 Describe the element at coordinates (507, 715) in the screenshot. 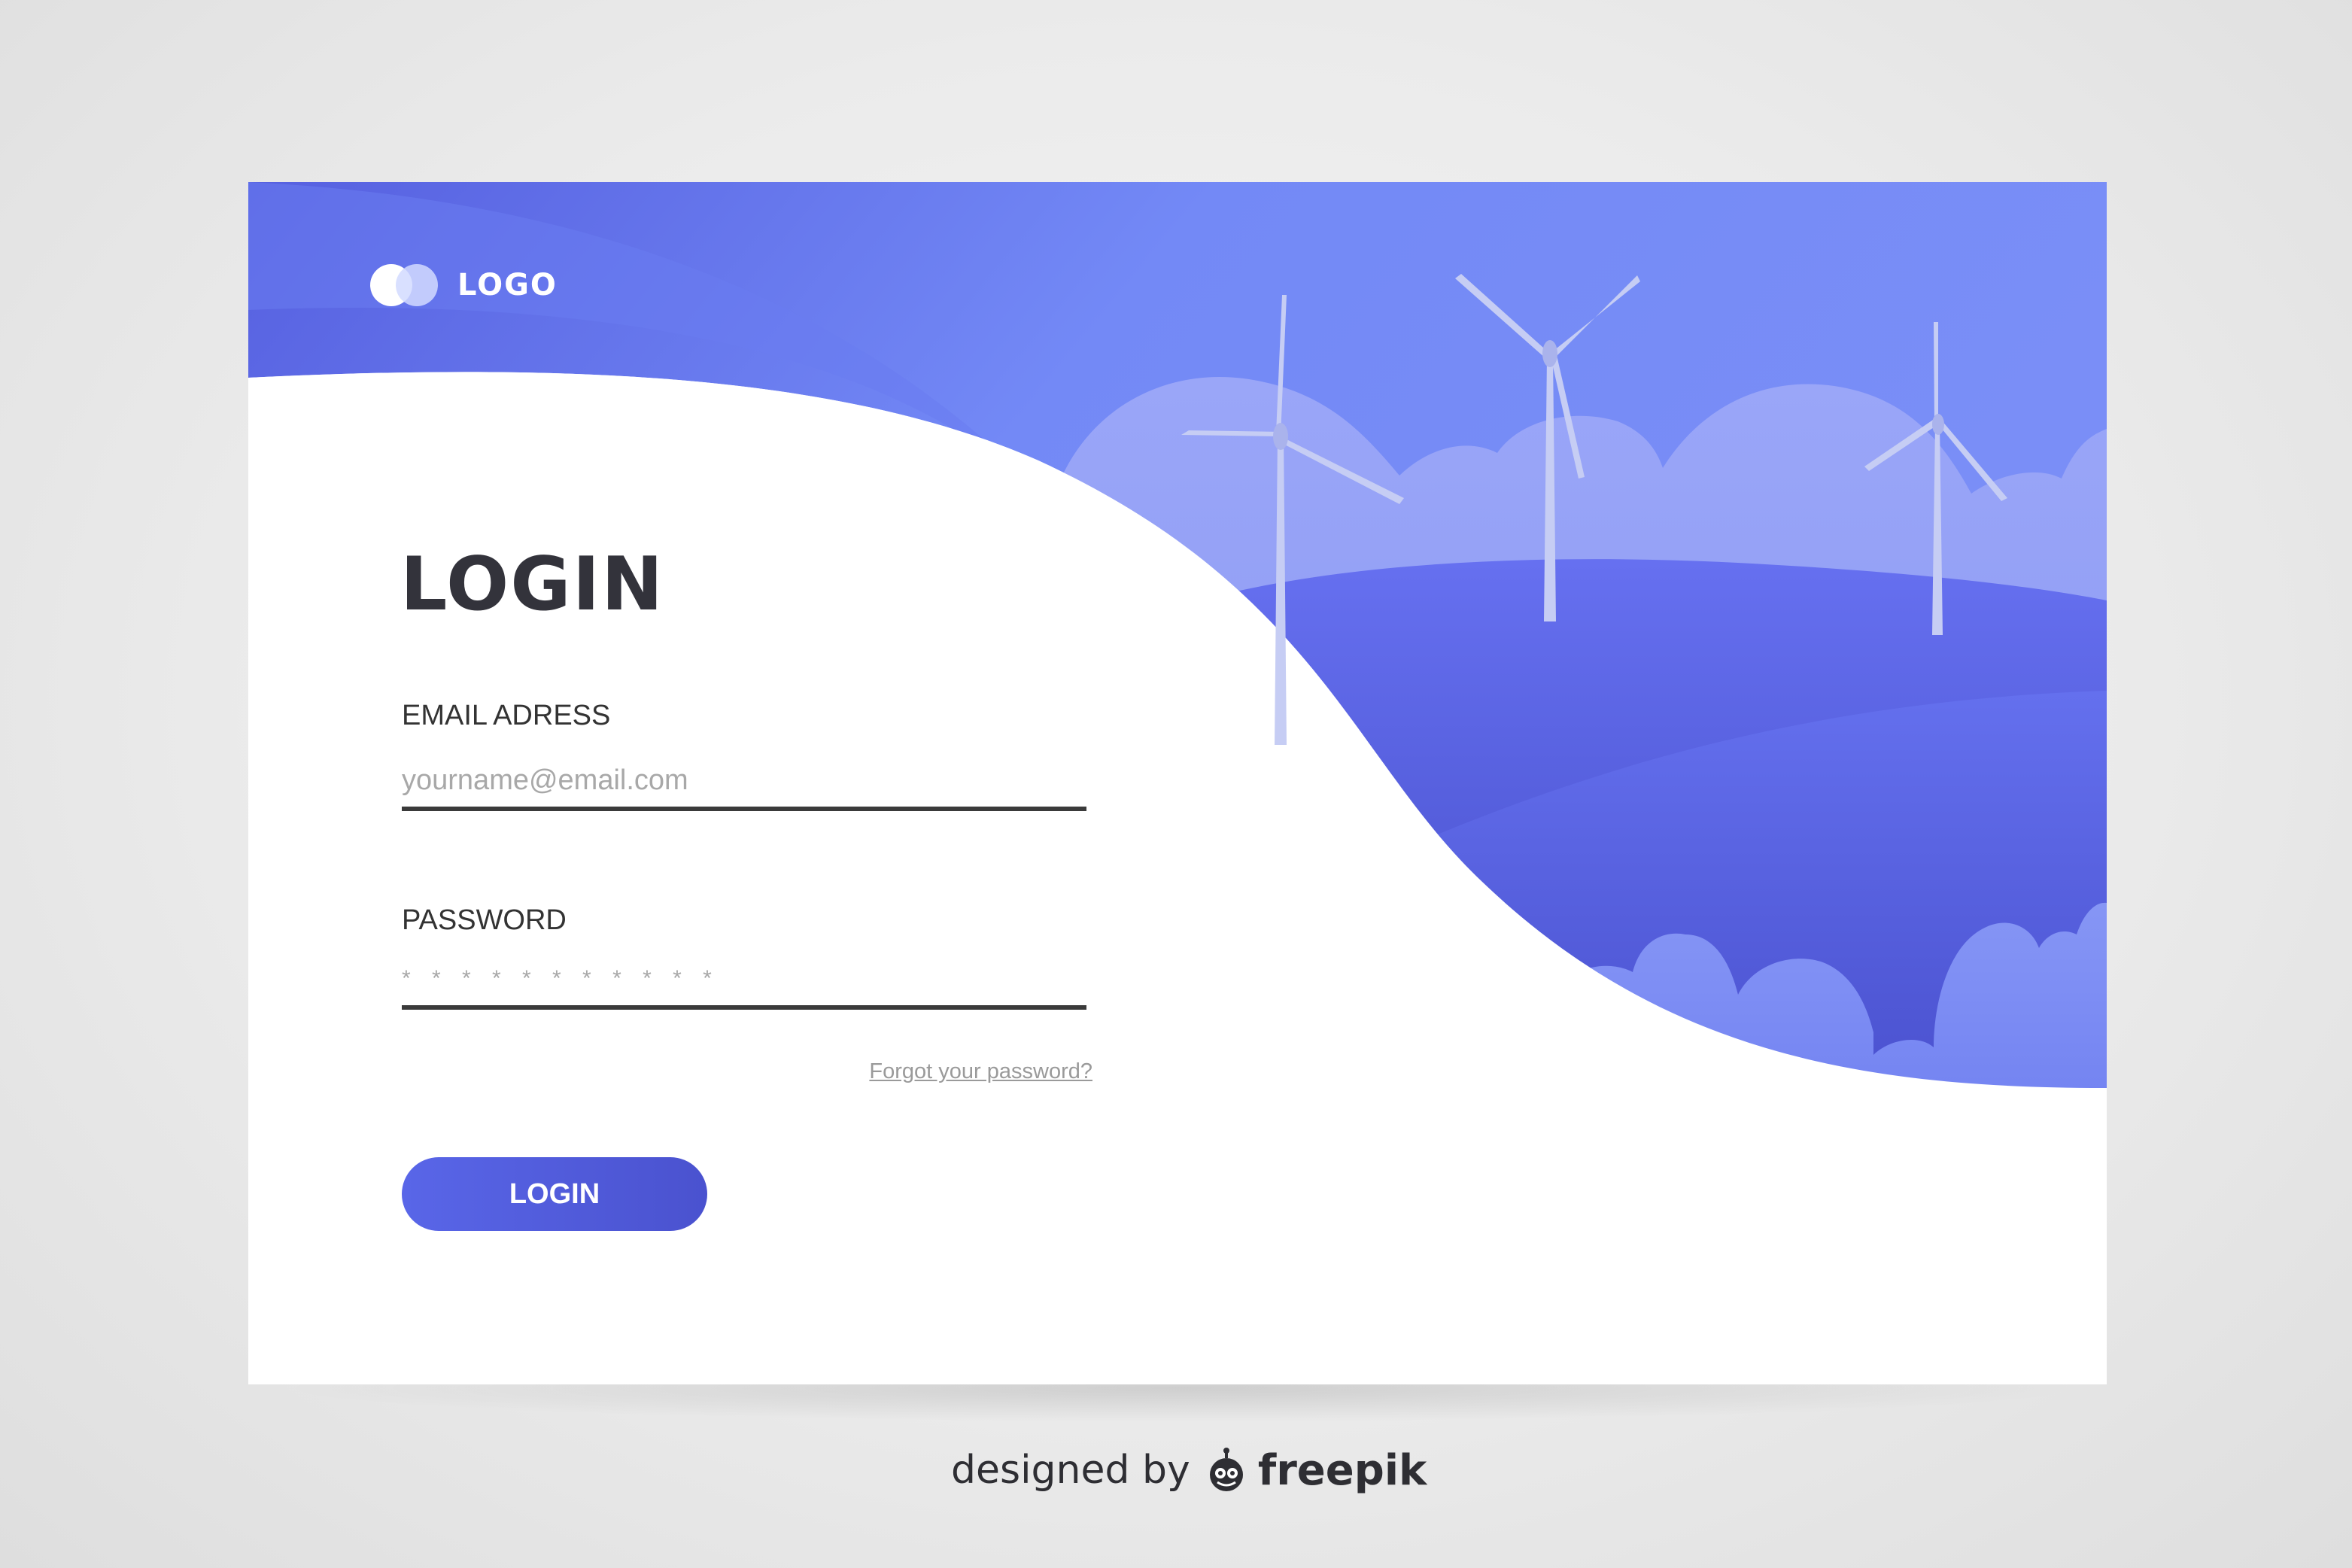

I see `email-label: EMAIL ADRESS` at that location.